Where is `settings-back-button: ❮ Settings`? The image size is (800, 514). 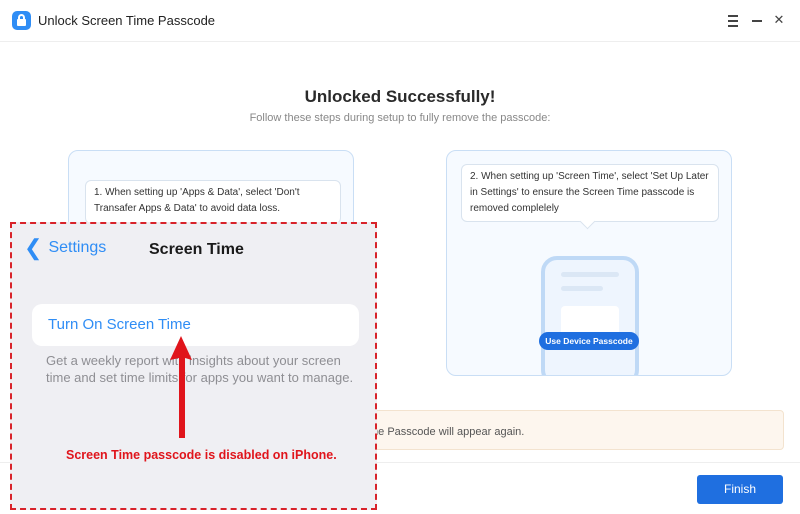
settings-back-button: ❮ Settings is located at coordinates (65, 247).